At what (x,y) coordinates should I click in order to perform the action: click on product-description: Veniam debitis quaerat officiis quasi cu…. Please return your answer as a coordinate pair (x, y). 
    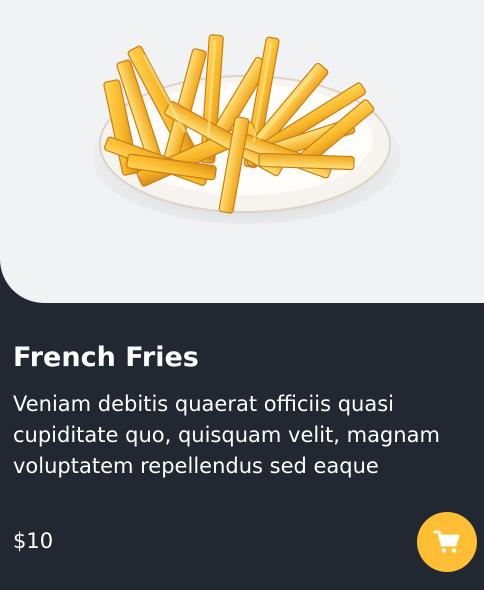
    Looking at the image, I should click on (226, 435).